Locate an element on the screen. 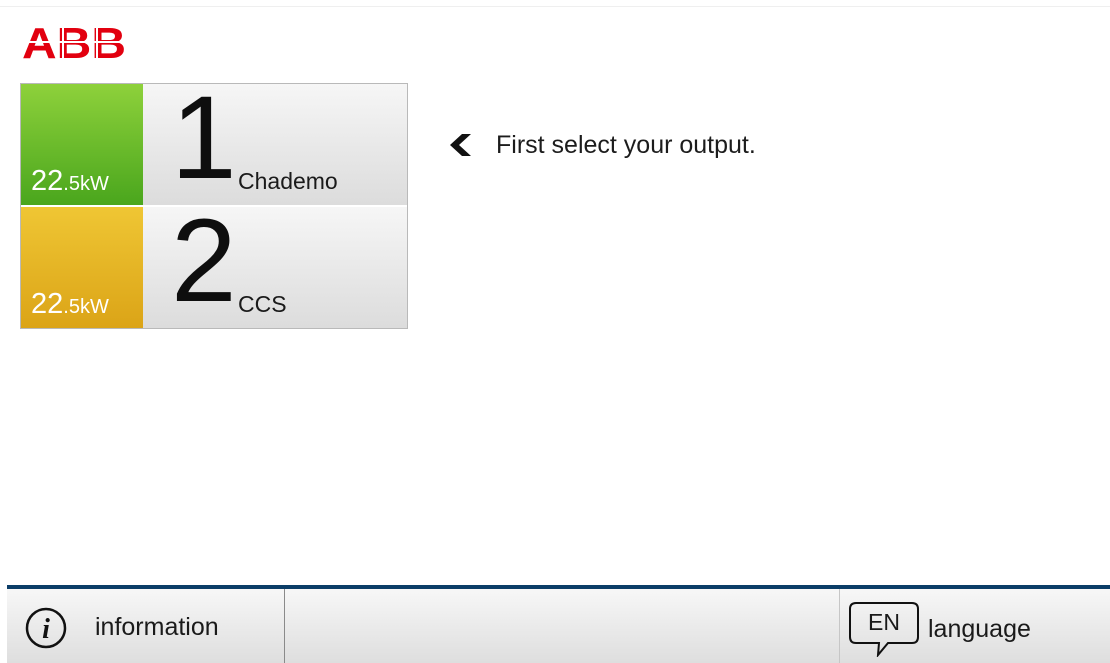 The height and width of the screenshot is (663, 1110). output-1-power: 22.5kW is located at coordinates (70, 181).